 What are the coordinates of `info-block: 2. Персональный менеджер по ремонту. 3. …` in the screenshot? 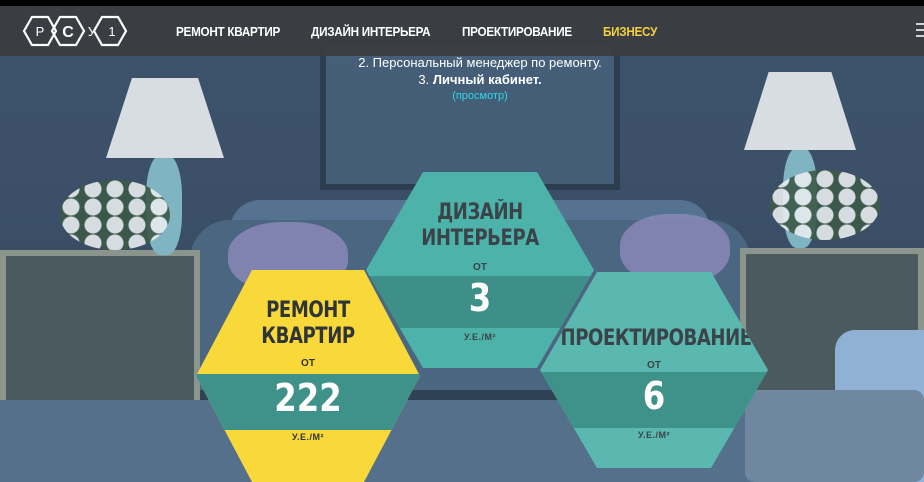 It's located at (480, 79).